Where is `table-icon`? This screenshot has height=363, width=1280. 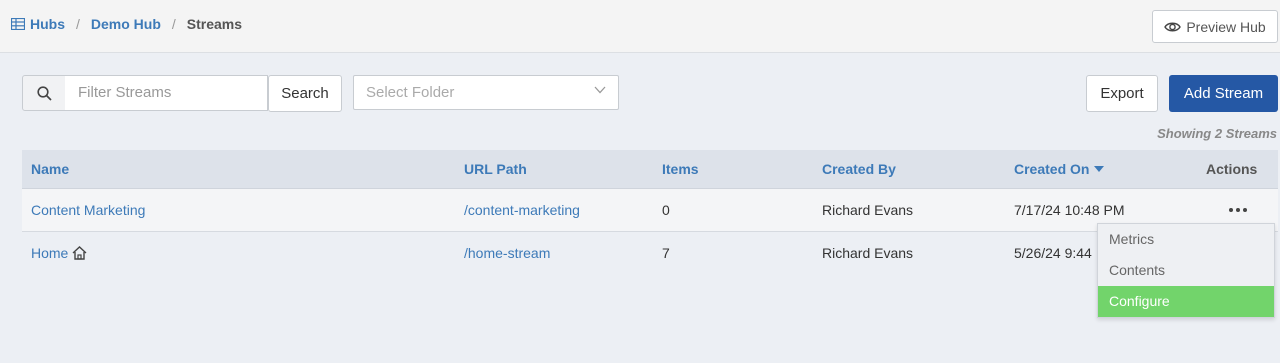
table-icon is located at coordinates (18, 24).